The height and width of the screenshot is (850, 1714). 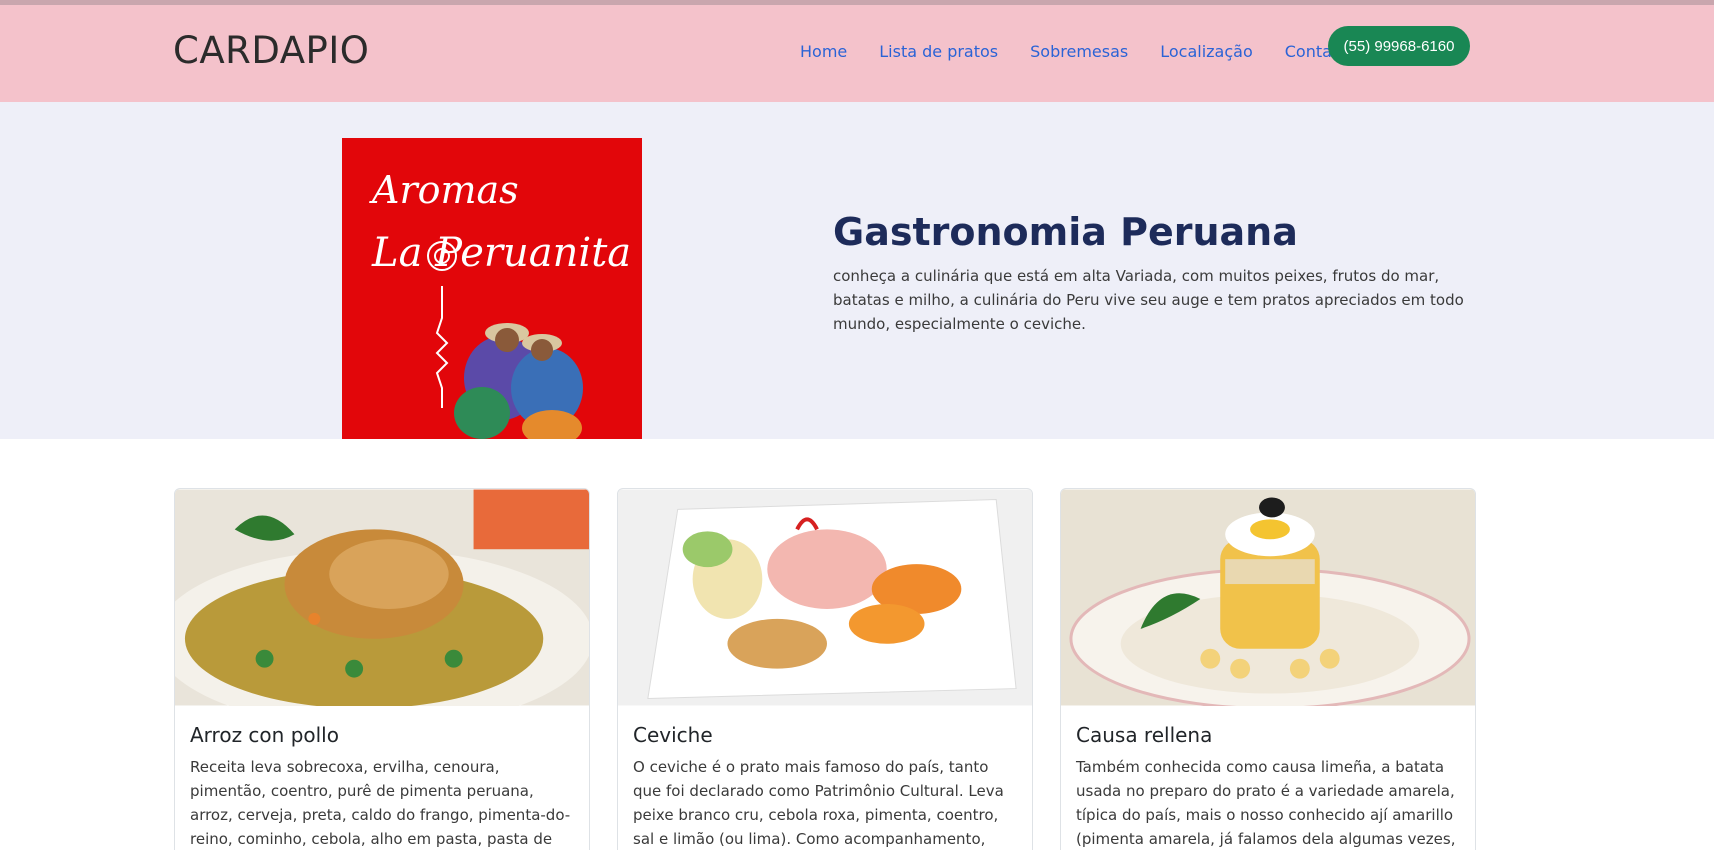 What do you see at coordinates (673, 735) in the screenshot?
I see `card-title: Ceviche` at bounding box center [673, 735].